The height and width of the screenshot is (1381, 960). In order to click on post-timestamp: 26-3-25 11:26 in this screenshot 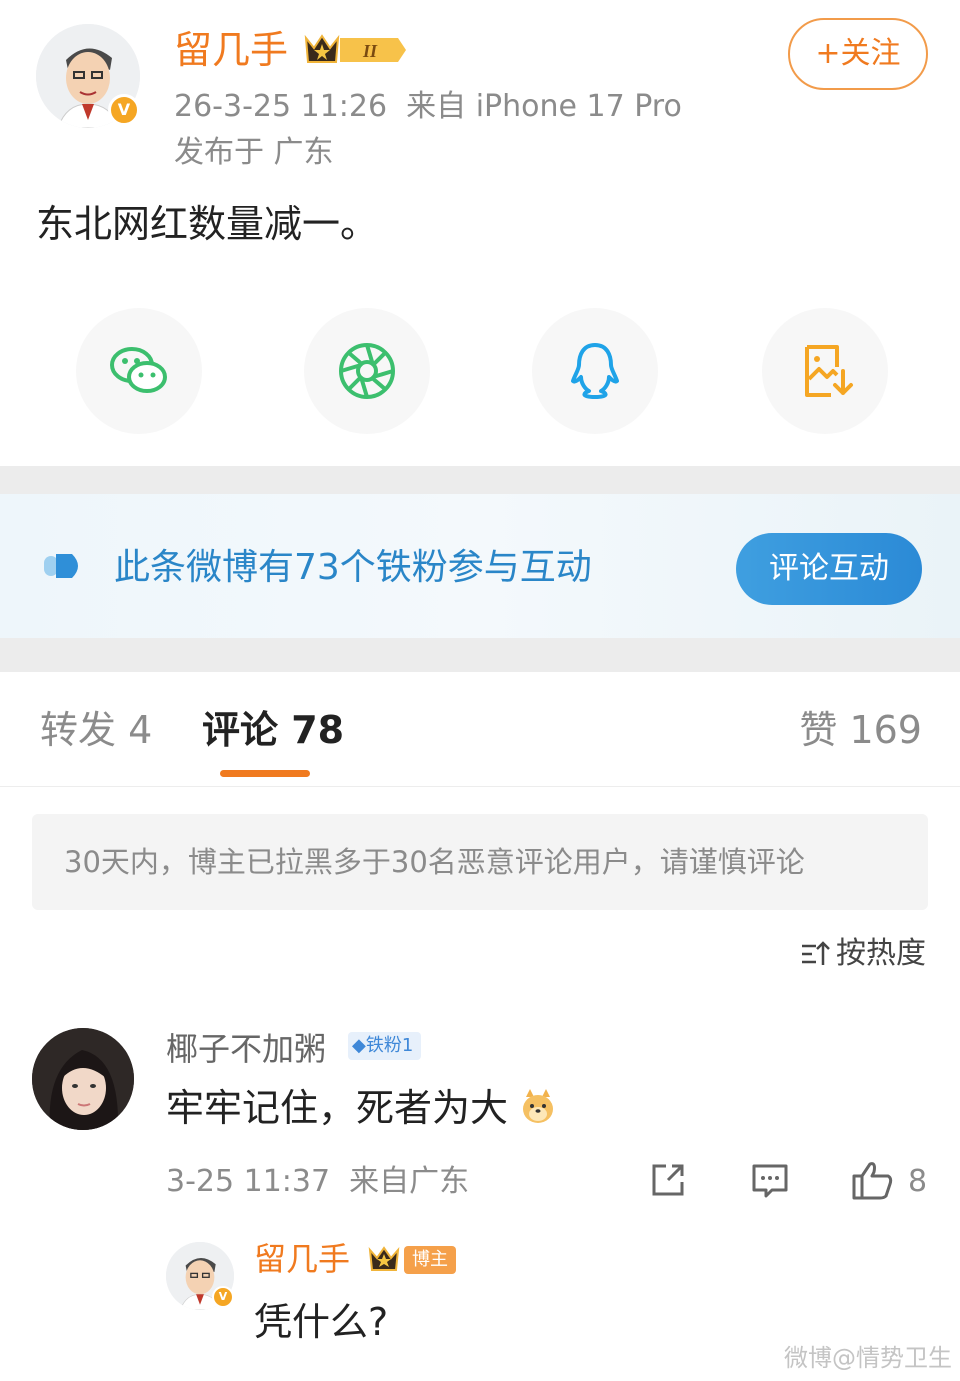, I will do `click(281, 106)`.